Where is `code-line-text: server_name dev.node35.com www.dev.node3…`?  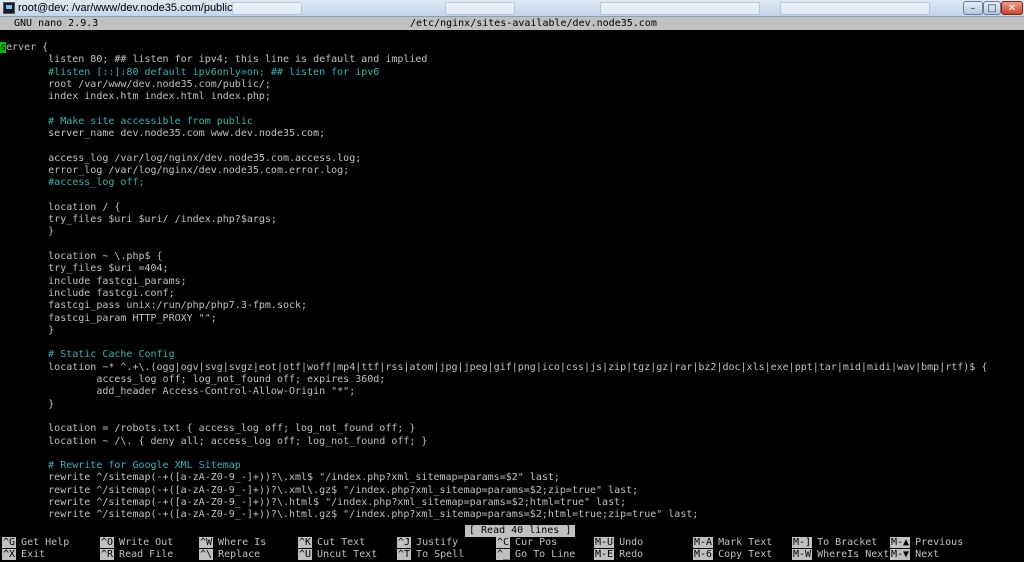 code-line-text: server_name dev.node35.com www.dev.node3… is located at coordinates (163, 134).